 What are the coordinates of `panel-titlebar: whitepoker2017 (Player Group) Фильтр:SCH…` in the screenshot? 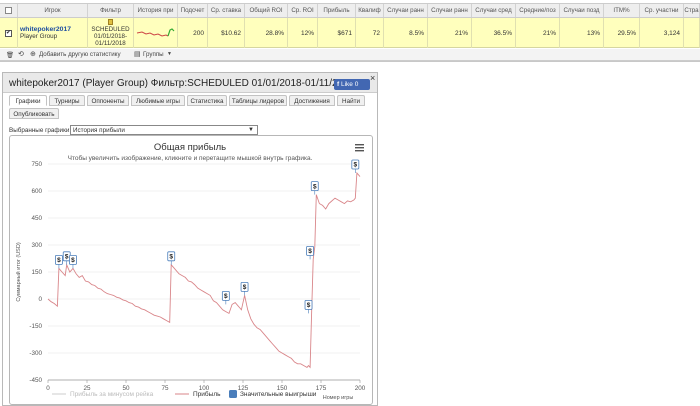 It's located at (190, 83).